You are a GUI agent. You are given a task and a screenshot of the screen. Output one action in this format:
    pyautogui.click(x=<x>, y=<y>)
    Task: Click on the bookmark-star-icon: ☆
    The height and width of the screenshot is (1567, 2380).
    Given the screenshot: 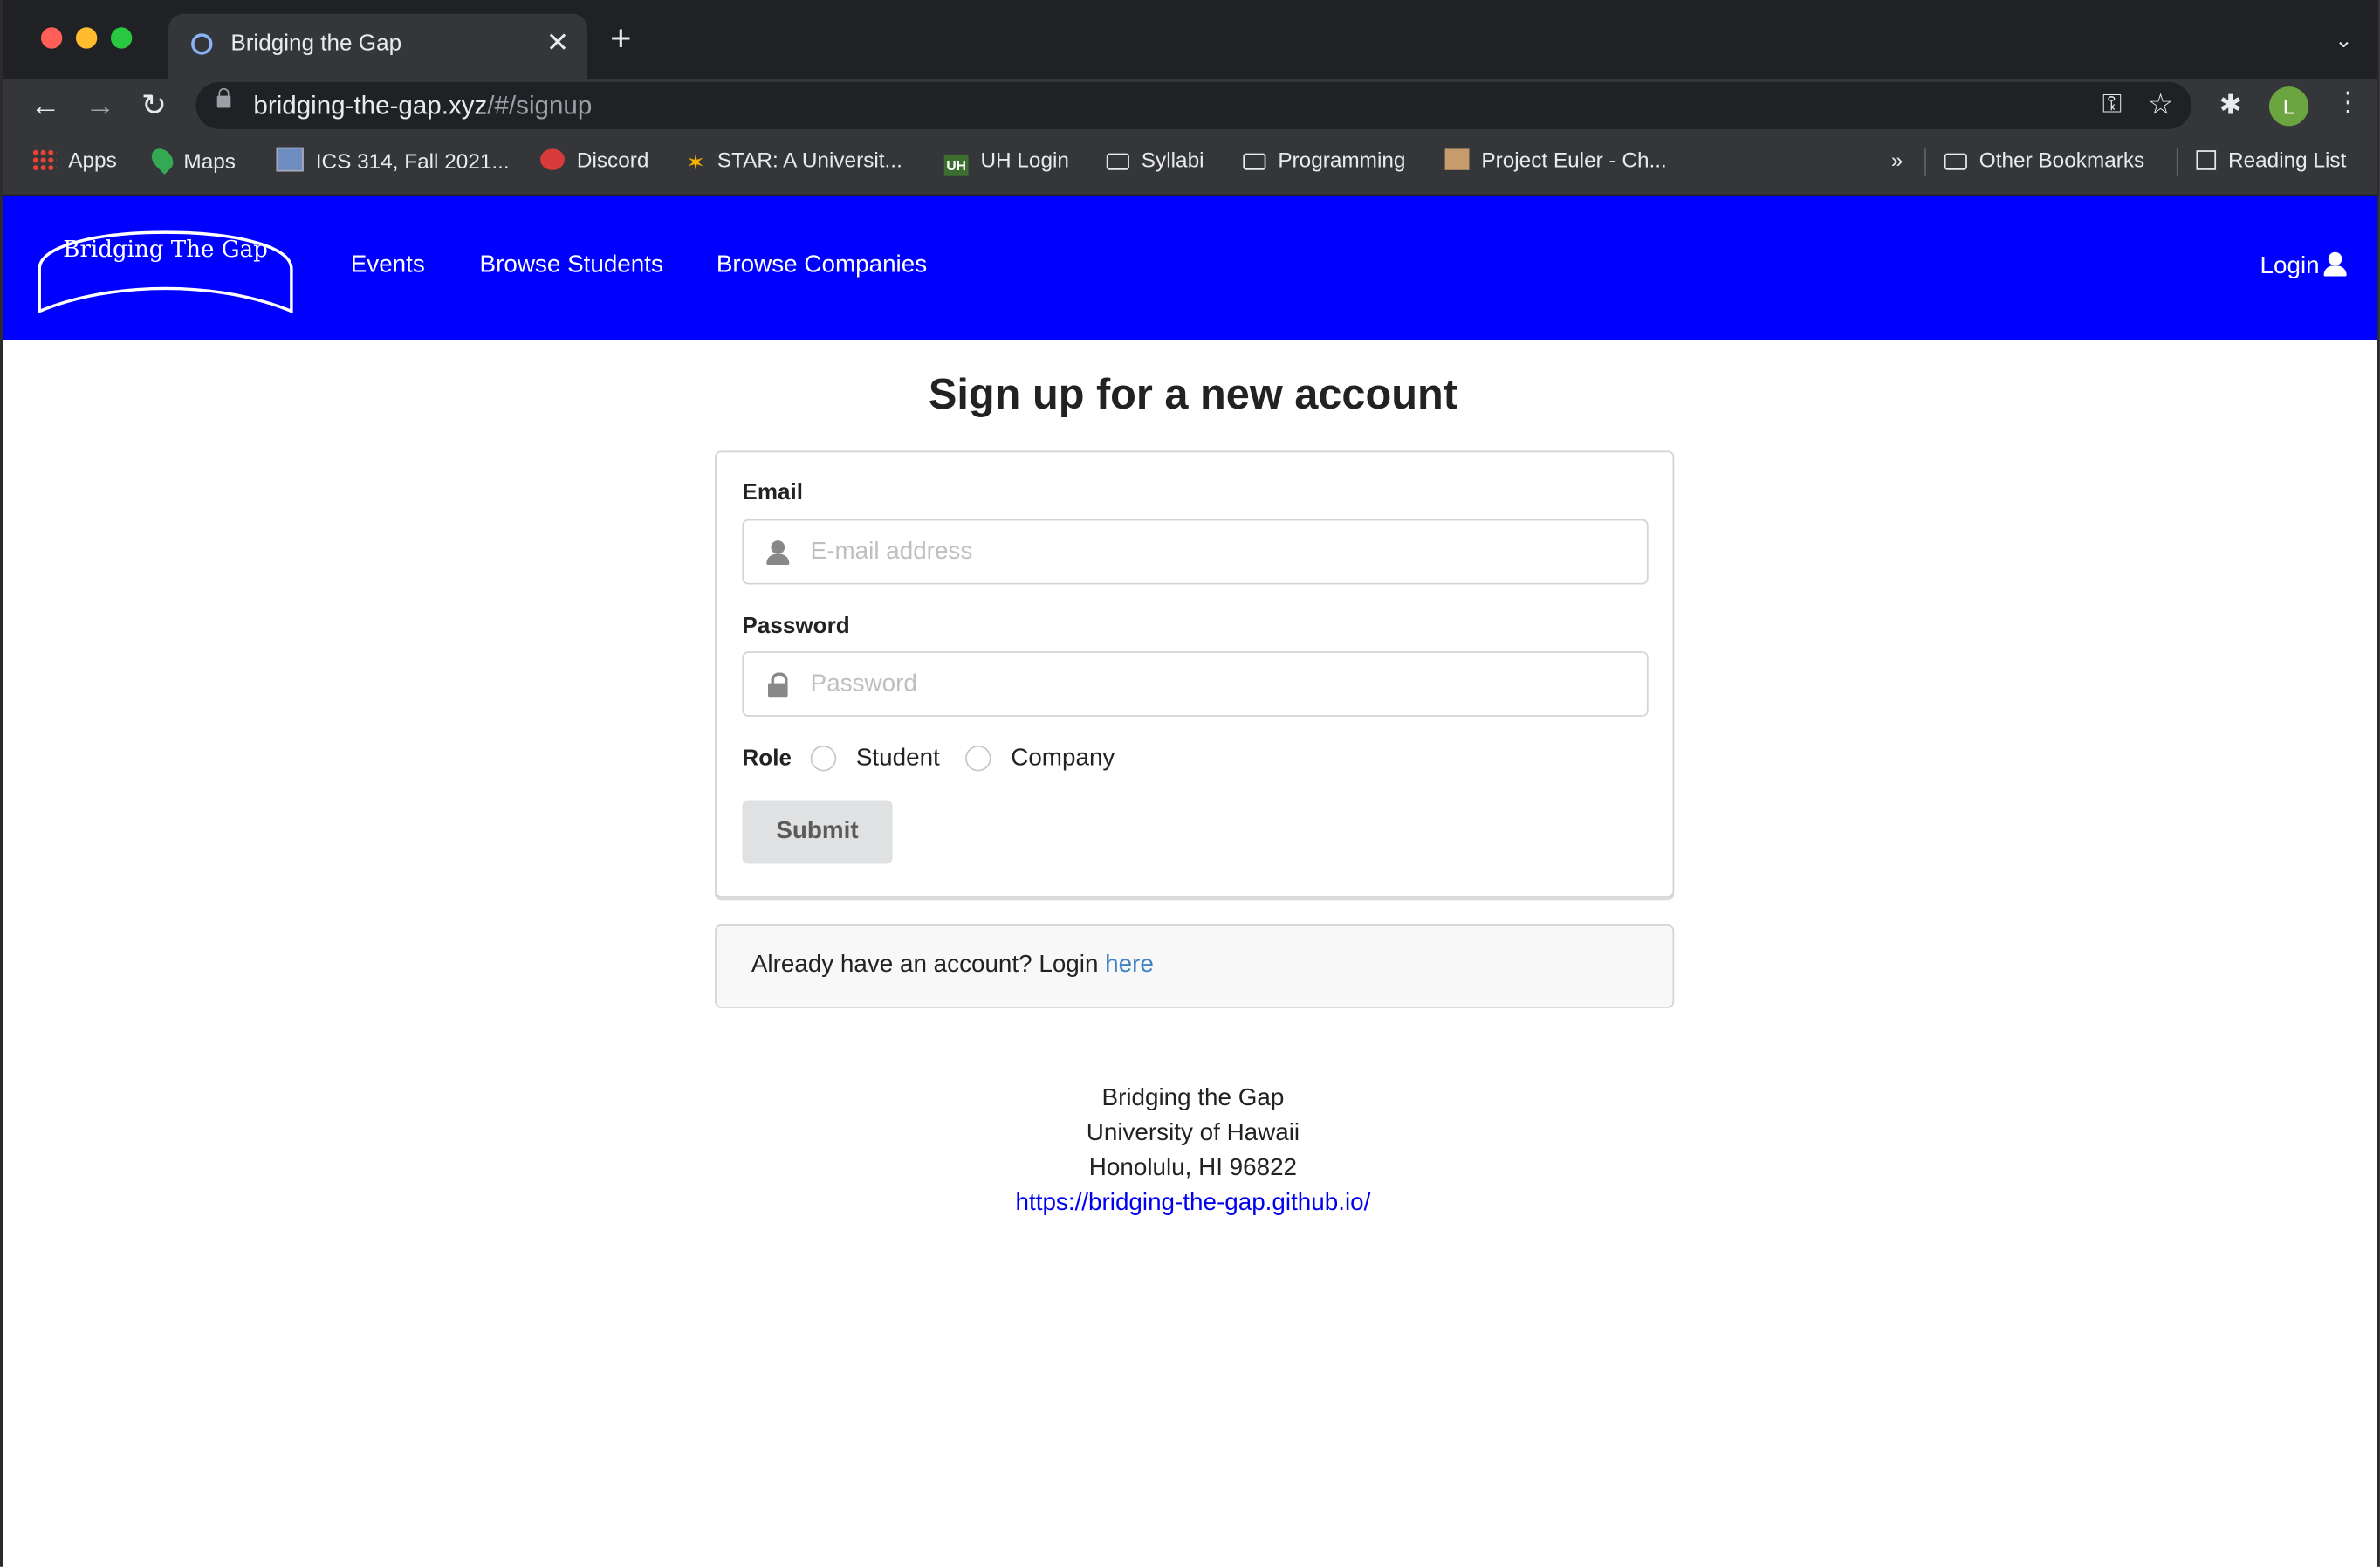 What is the action you would take?
    pyautogui.click(x=2161, y=105)
    